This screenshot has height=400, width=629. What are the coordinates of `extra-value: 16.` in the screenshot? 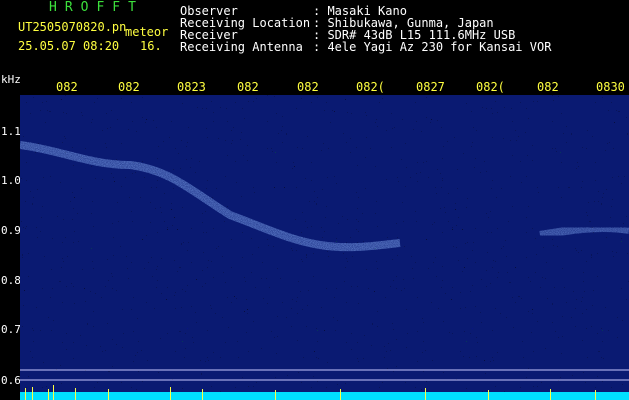 It's located at (151, 46).